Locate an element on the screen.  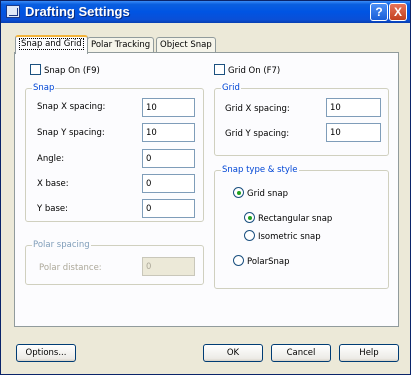
grid-y-spacing-label: Grid Y spacing: is located at coordinates (257, 134).